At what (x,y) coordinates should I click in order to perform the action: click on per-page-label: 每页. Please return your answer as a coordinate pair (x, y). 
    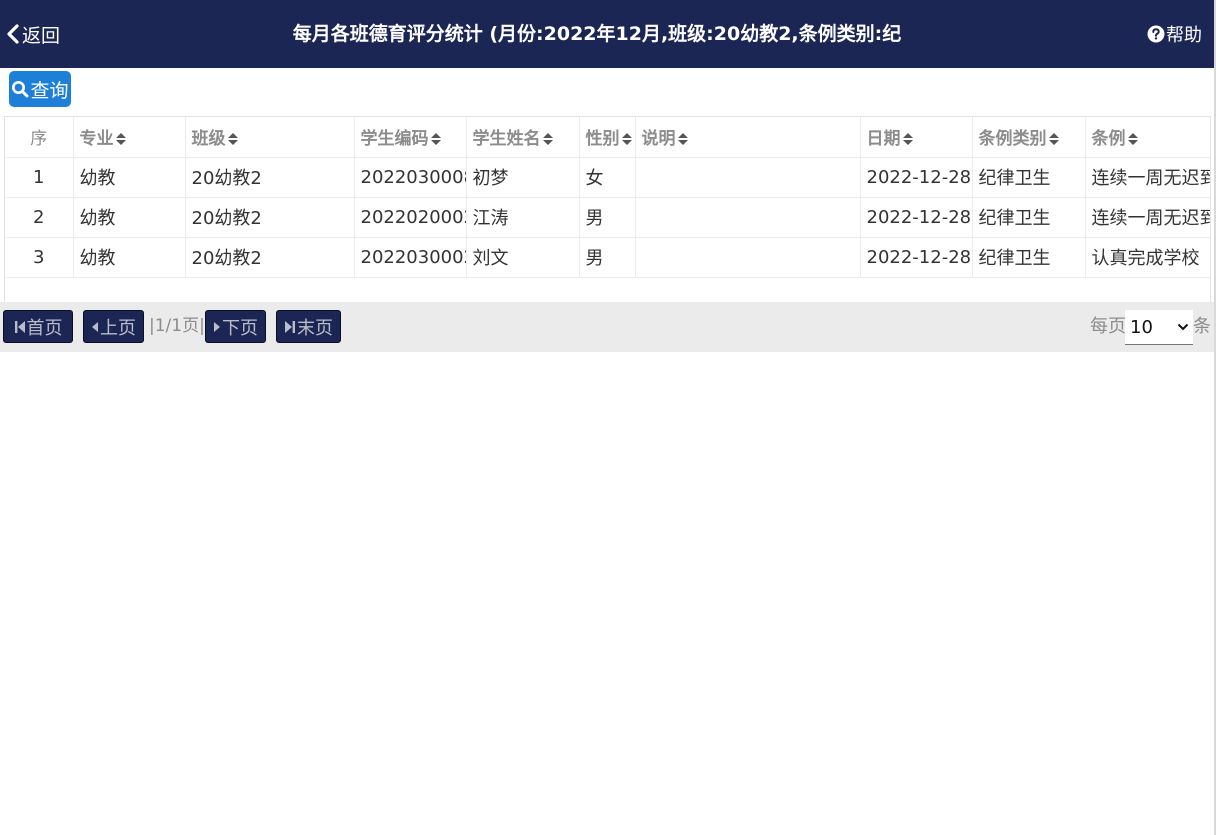
    Looking at the image, I should click on (1108, 326).